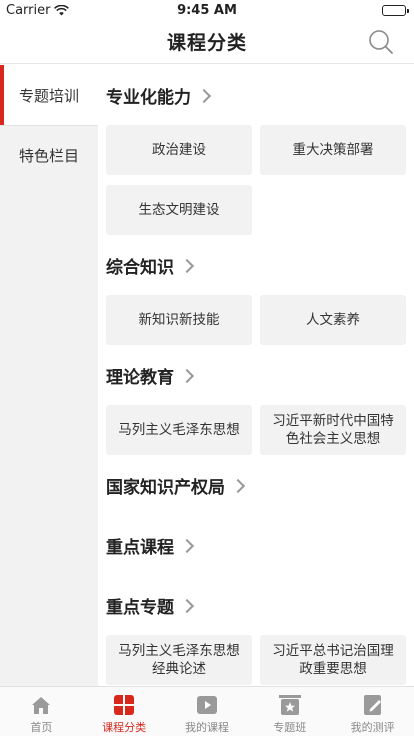 This screenshot has width=414, height=736. I want to click on subcategory-grid: 政治建设 重大决策部署 生态文明建设, so click(256, 180).